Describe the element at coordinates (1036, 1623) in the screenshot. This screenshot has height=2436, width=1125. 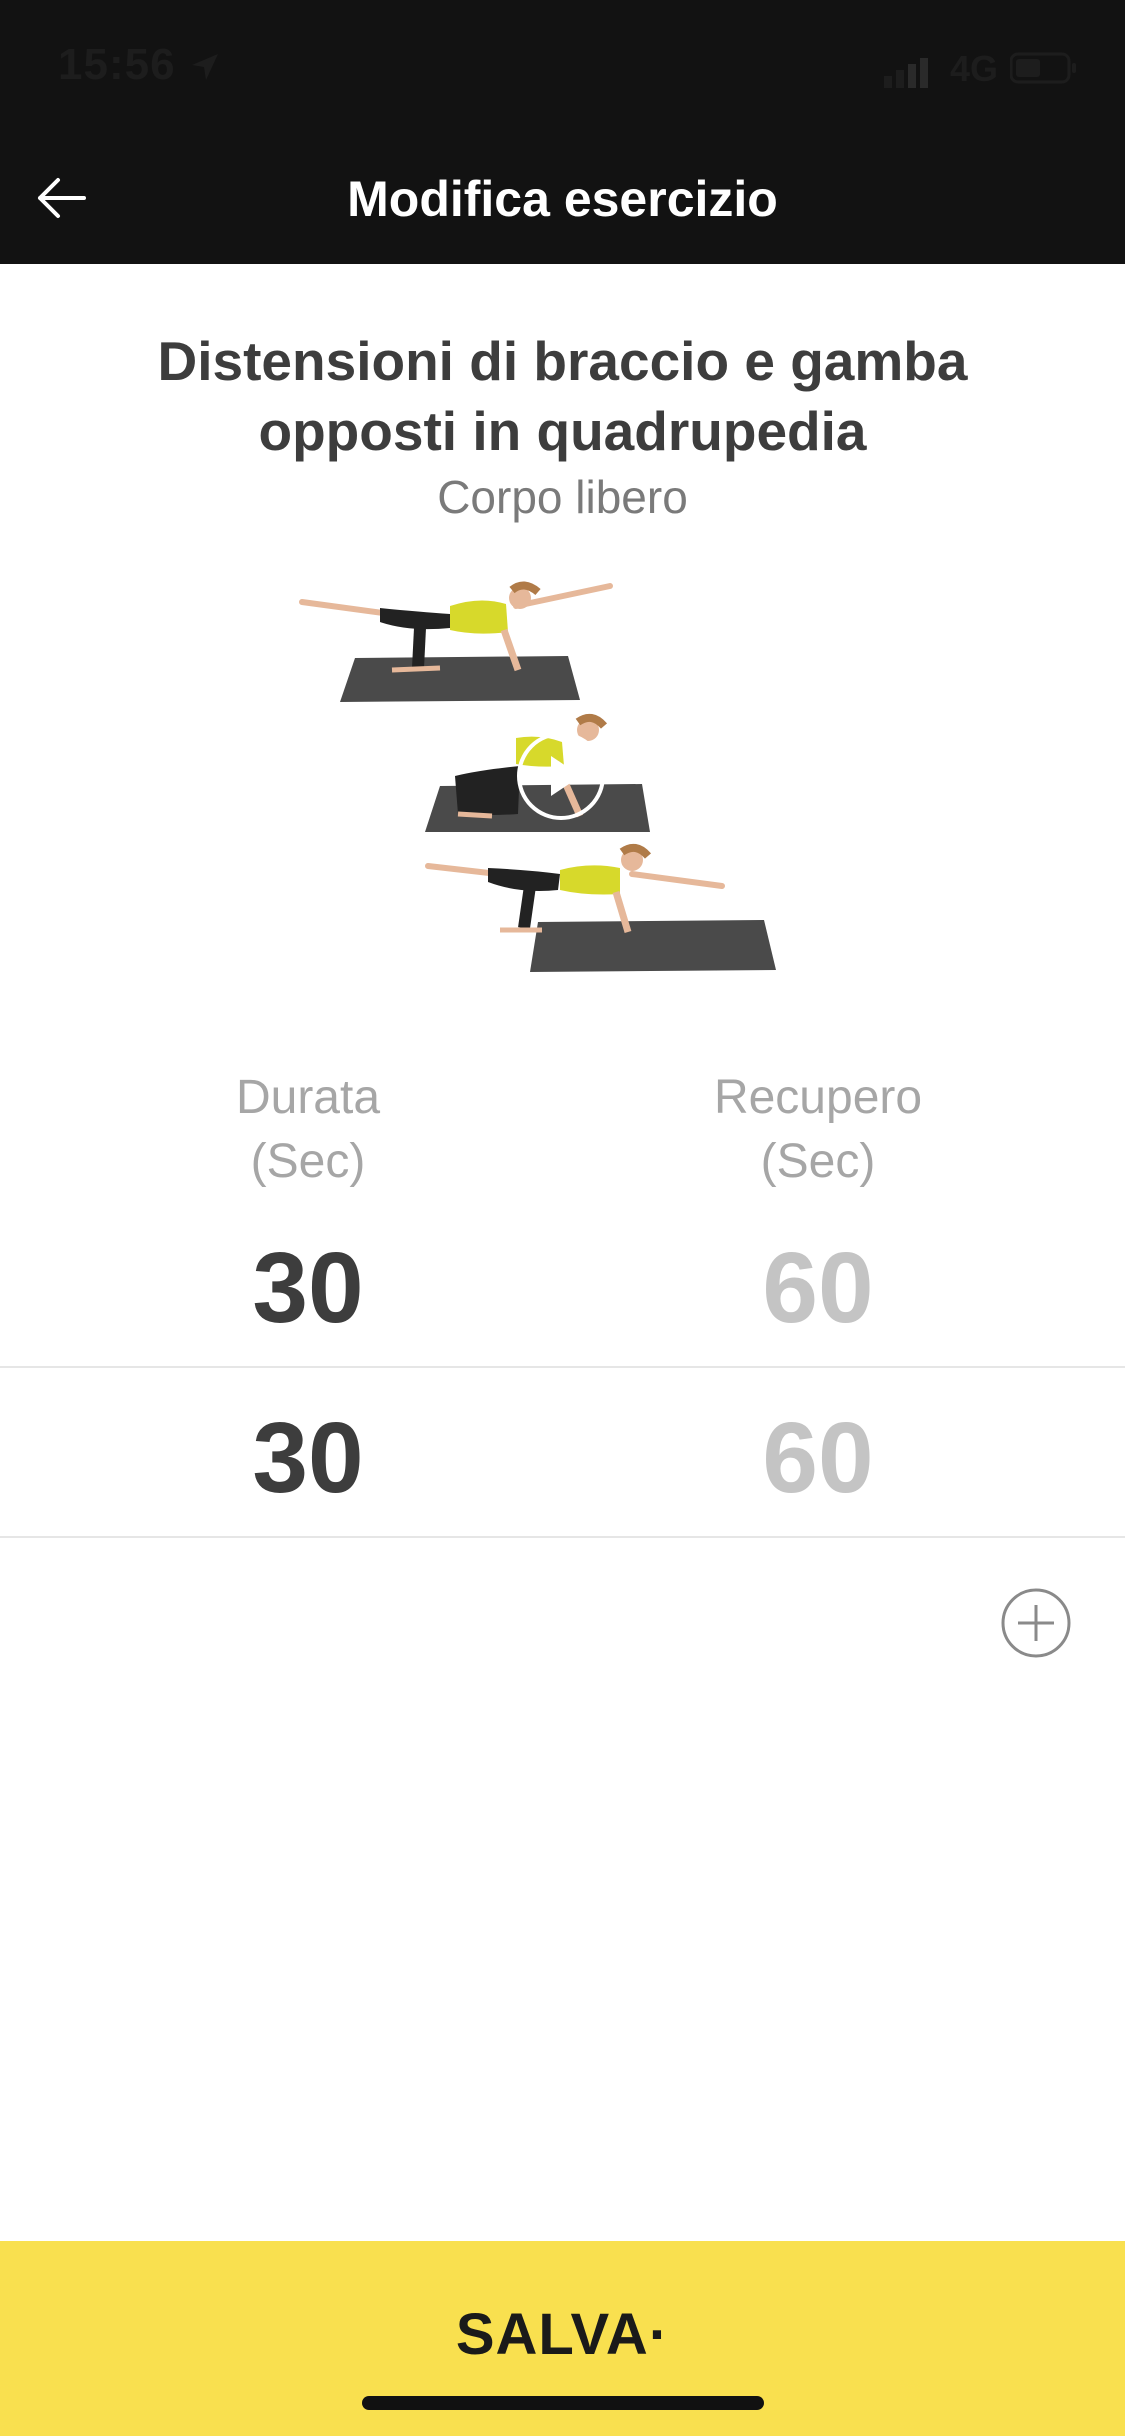
I see `plus-circle-icon` at that location.